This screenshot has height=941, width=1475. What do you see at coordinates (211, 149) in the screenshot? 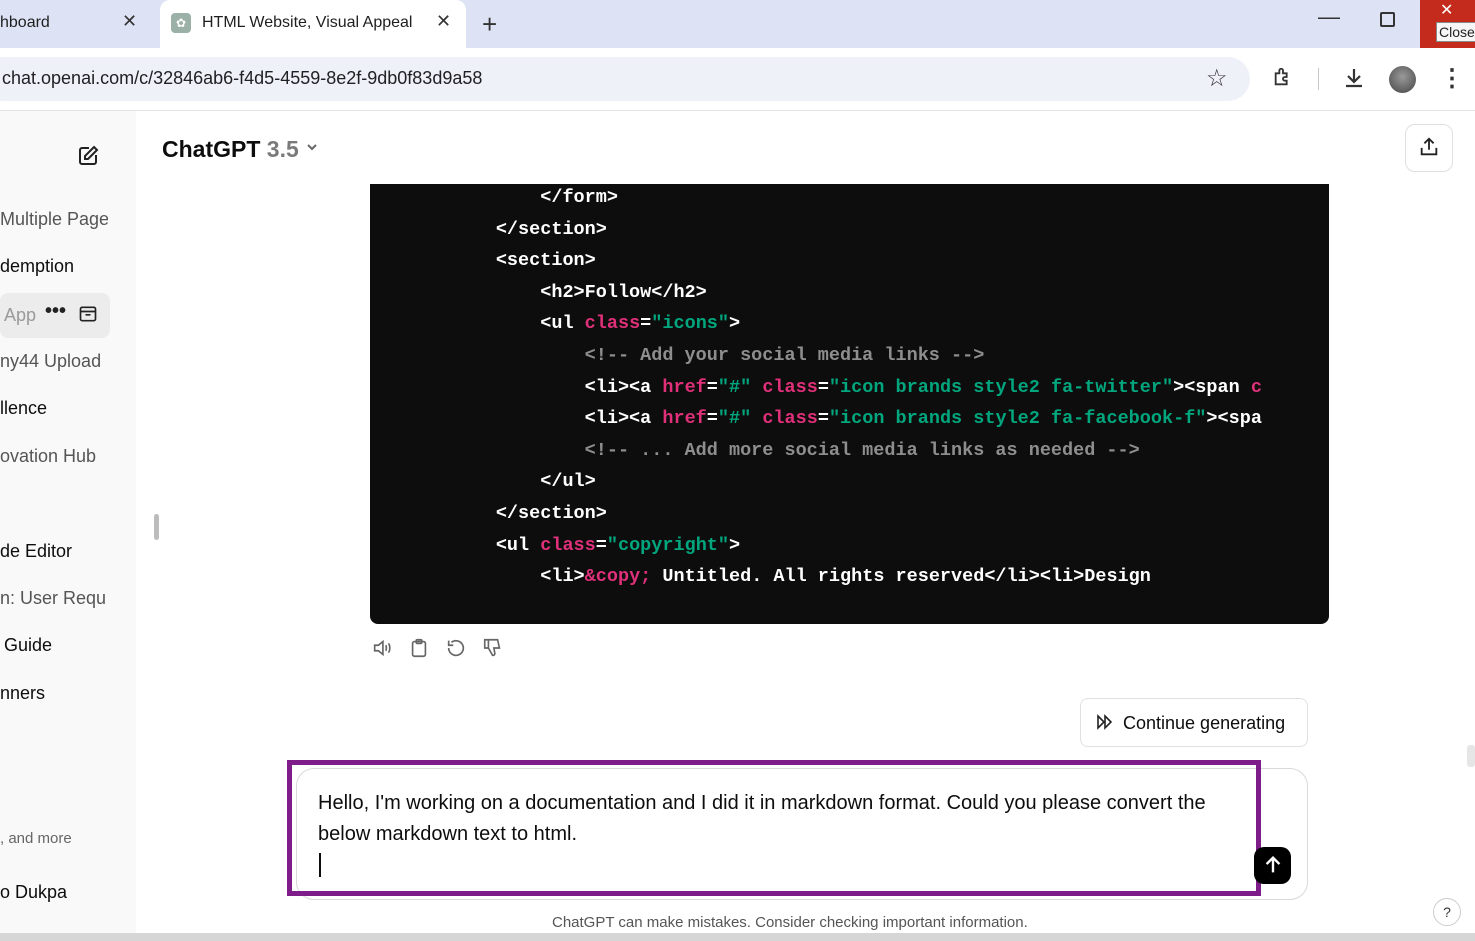
I see `model-name: ChatGPT` at bounding box center [211, 149].